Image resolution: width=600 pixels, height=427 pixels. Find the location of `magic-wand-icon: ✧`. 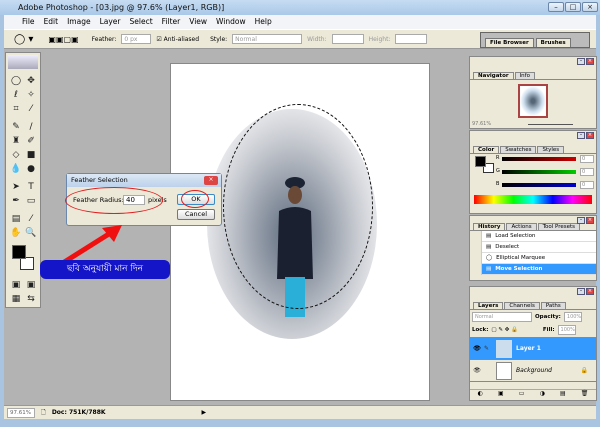

magic-wand-icon: ✧ is located at coordinates (31, 95).